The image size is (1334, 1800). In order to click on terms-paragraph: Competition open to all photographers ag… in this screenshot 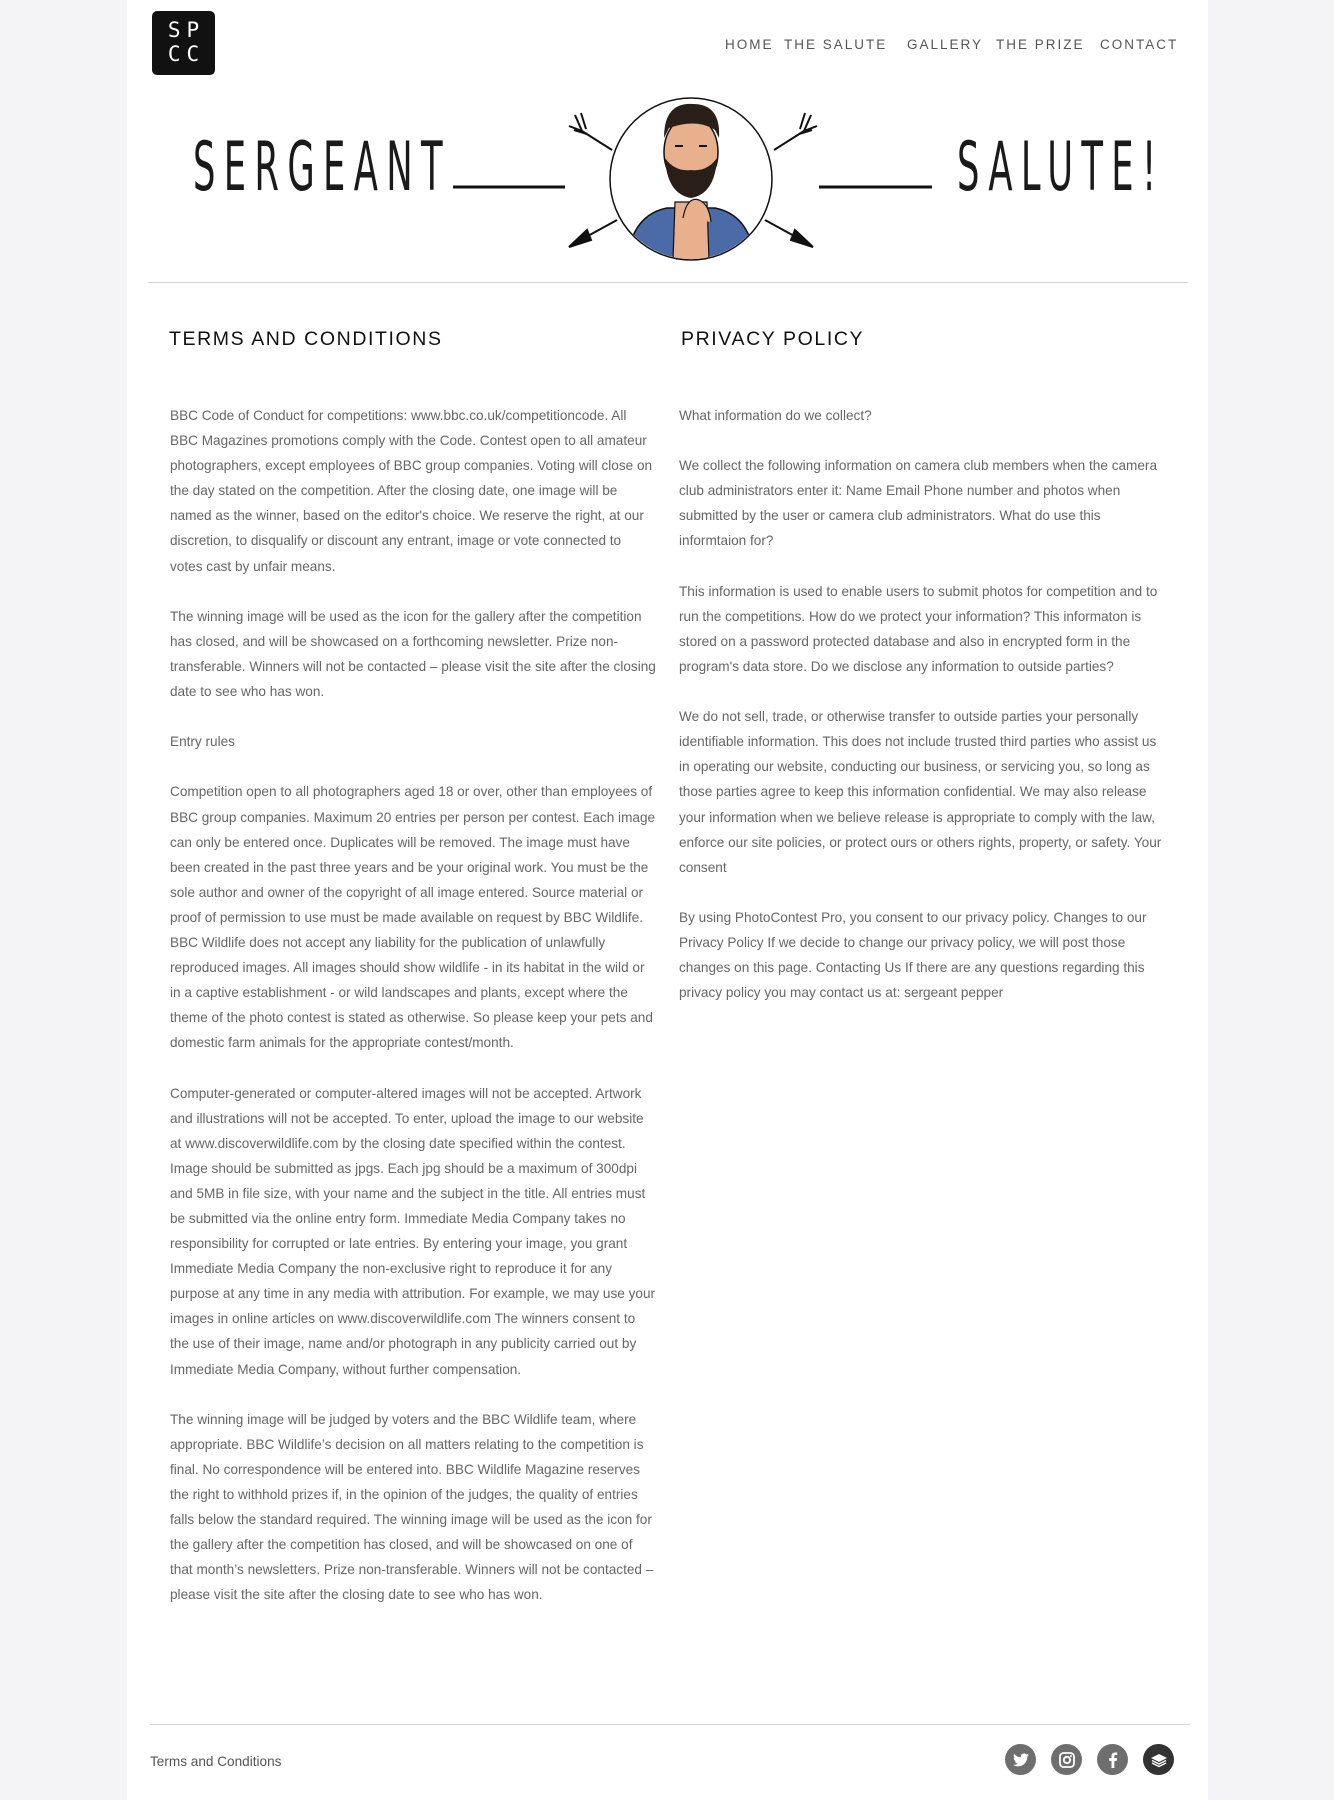, I will do `click(413, 917)`.